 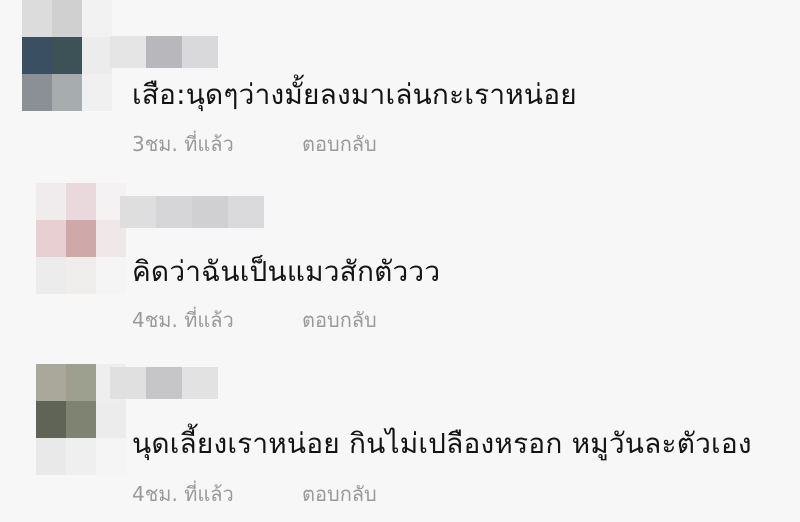 I want to click on comment-meta: 3ชม. ที่แล้ว ตอบกลับ, so click(x=254, y=144).